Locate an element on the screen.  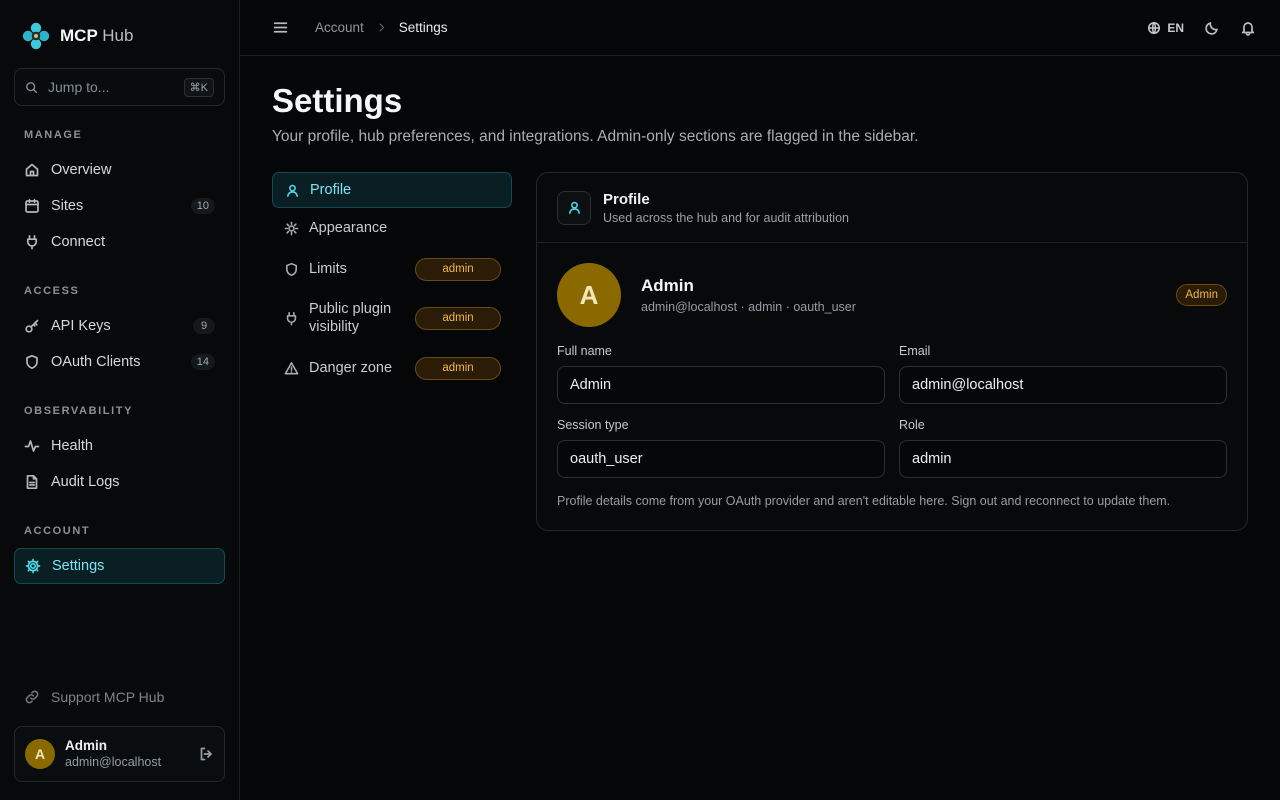
logout-icon is located at coordinates (206, 754).